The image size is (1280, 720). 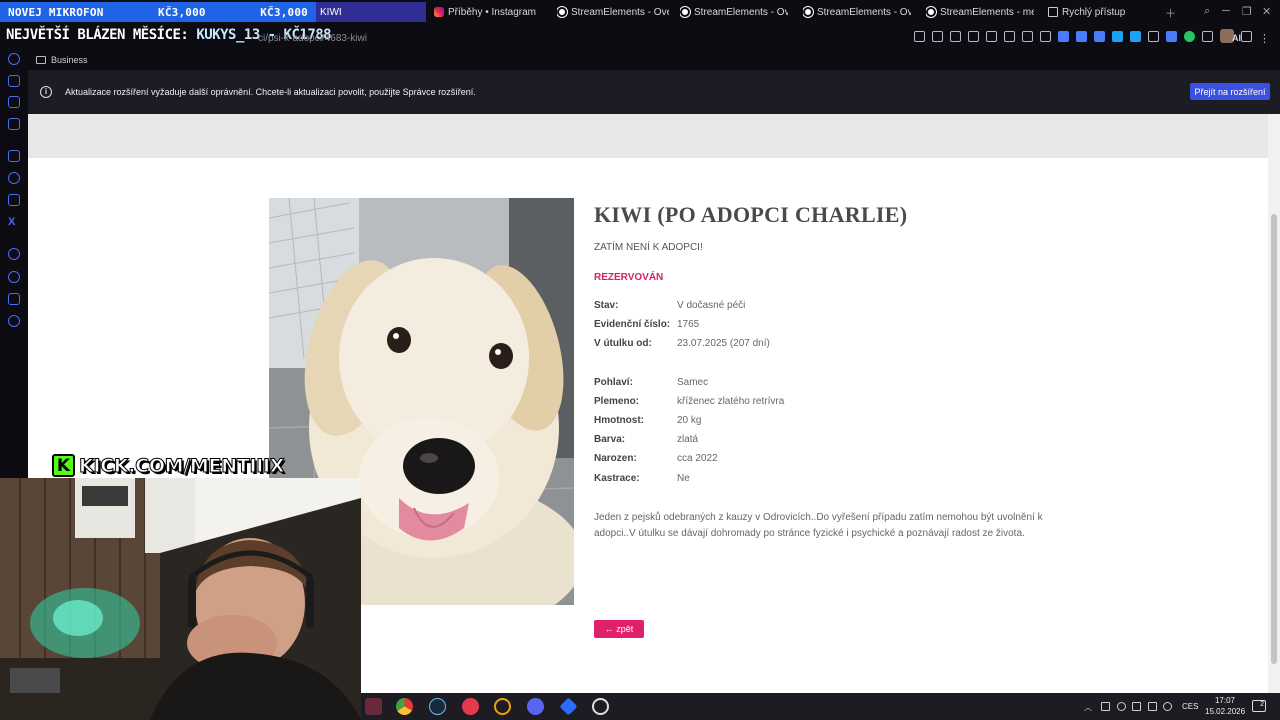 What do you see at coordinates (535, 706) in the screenshot?
I see `discord-icon` at bounding box center [535, 706].